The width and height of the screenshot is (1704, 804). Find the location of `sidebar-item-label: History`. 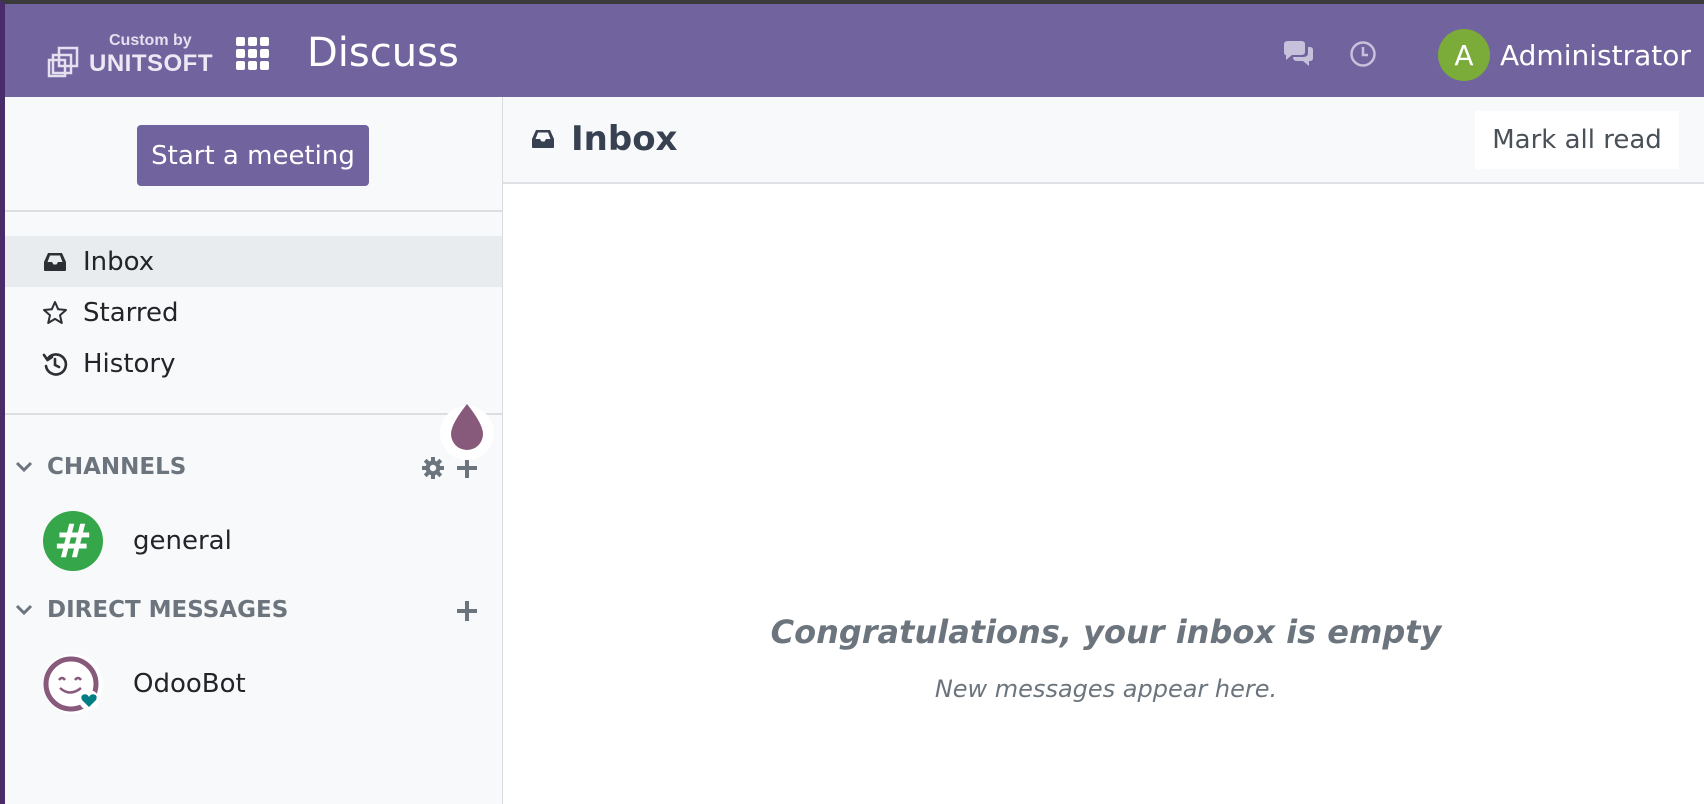

sidebar-item-label: History is located at coordinates (129, 363).